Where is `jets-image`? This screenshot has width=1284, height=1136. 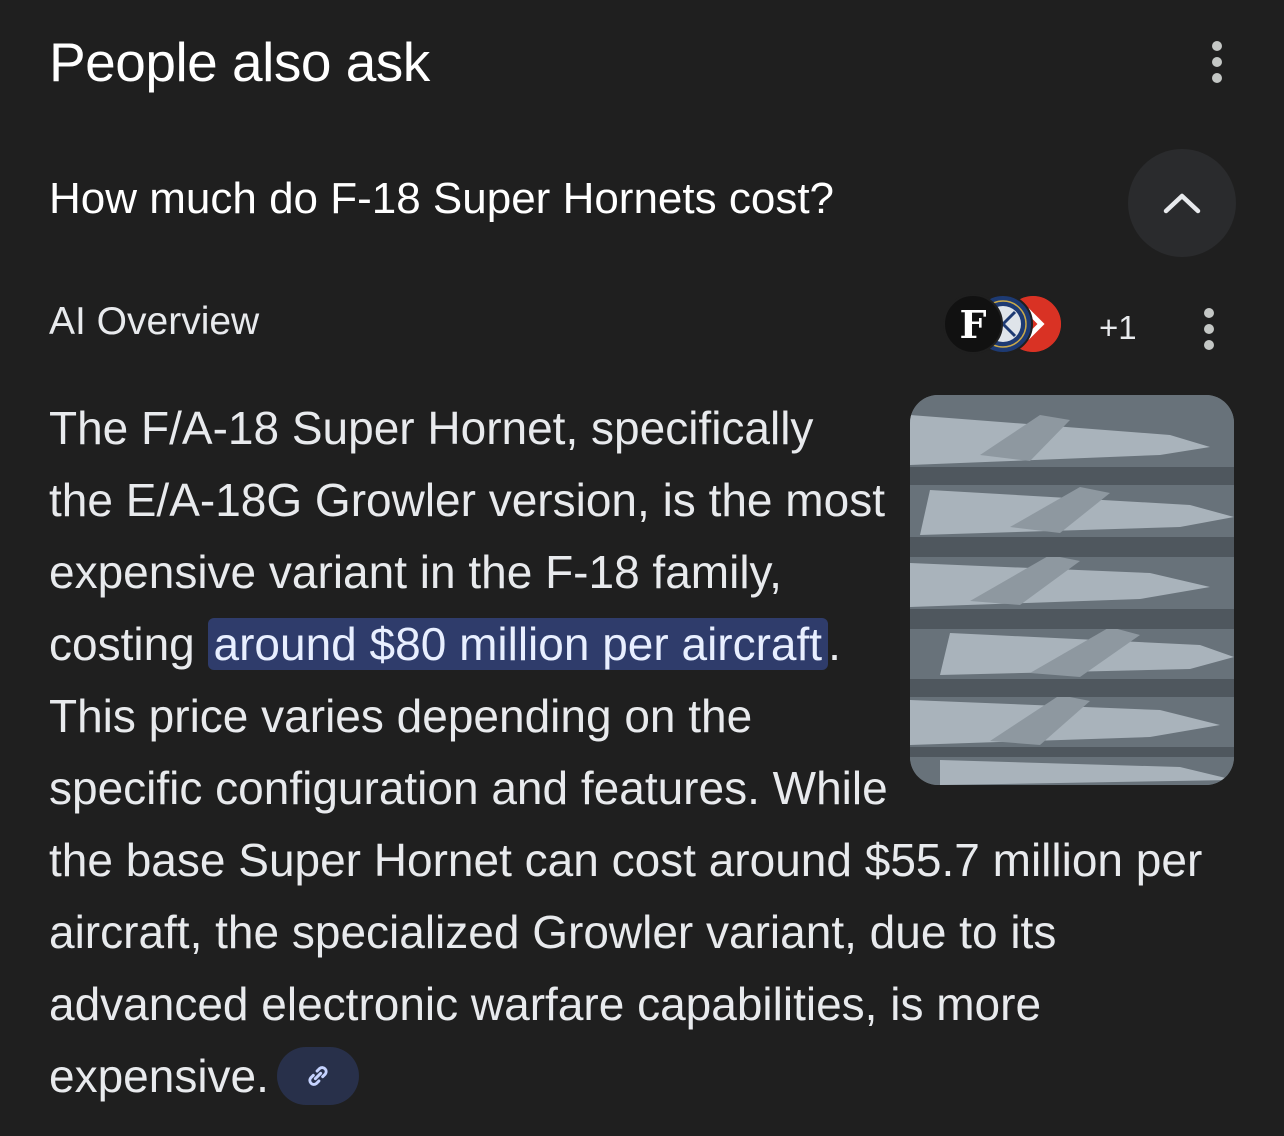 jets-image is located at coordinates (1072, 590).